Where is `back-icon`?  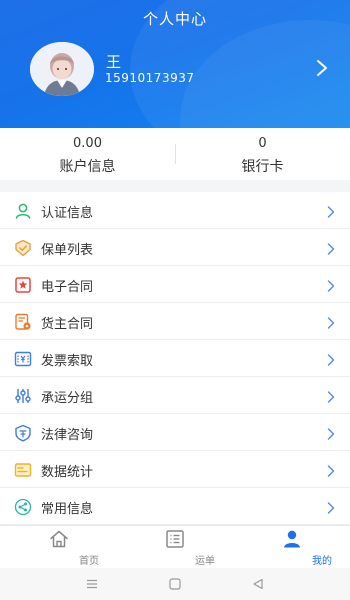 back-icon is located at coordinates (258, 583).